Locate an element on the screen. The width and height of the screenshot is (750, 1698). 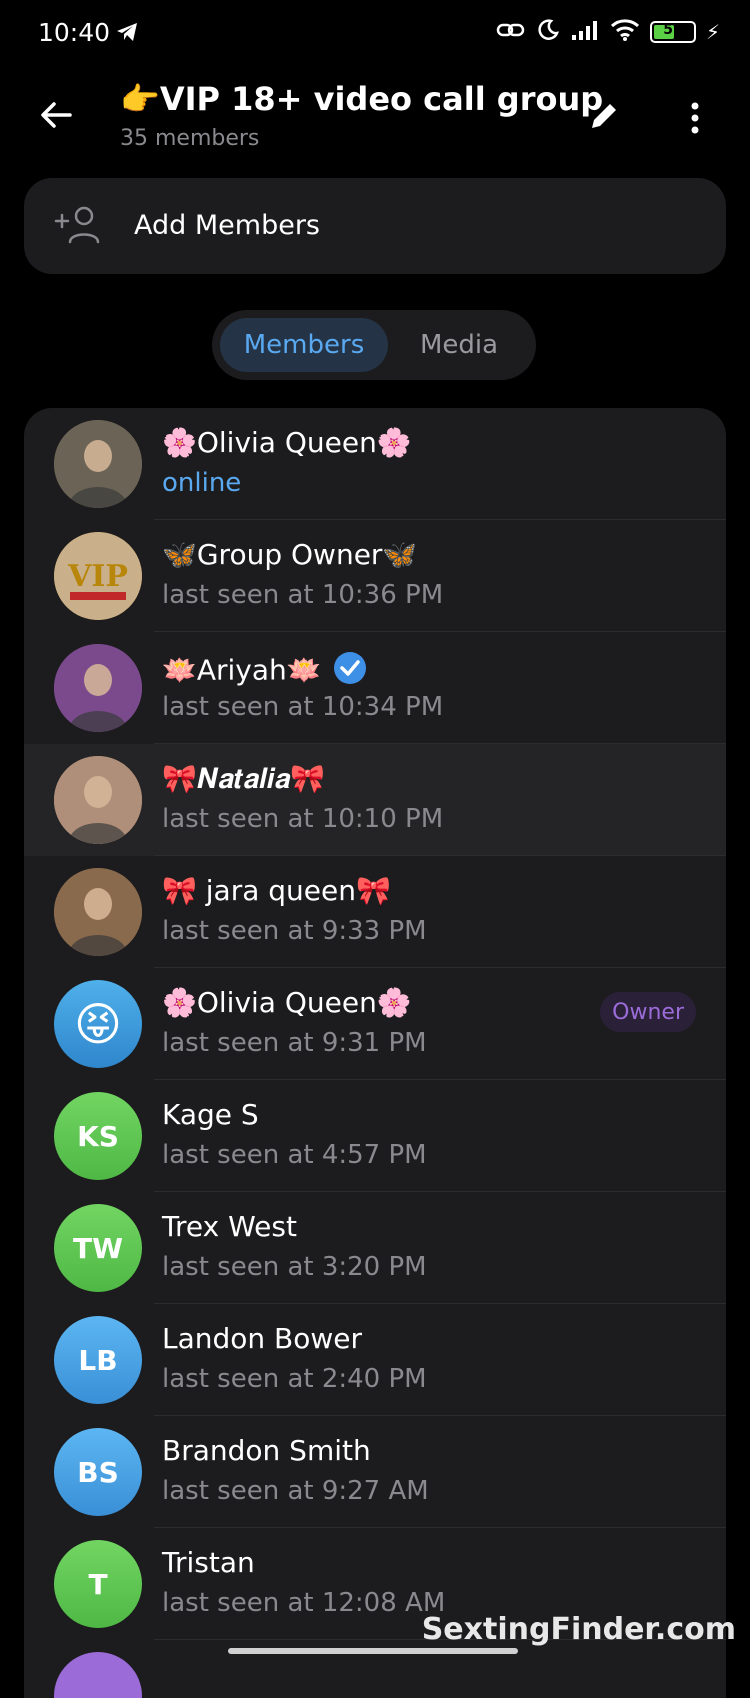
member-row: 🌸Olivia Queen🌸 online is located at coordinates (375, 464).